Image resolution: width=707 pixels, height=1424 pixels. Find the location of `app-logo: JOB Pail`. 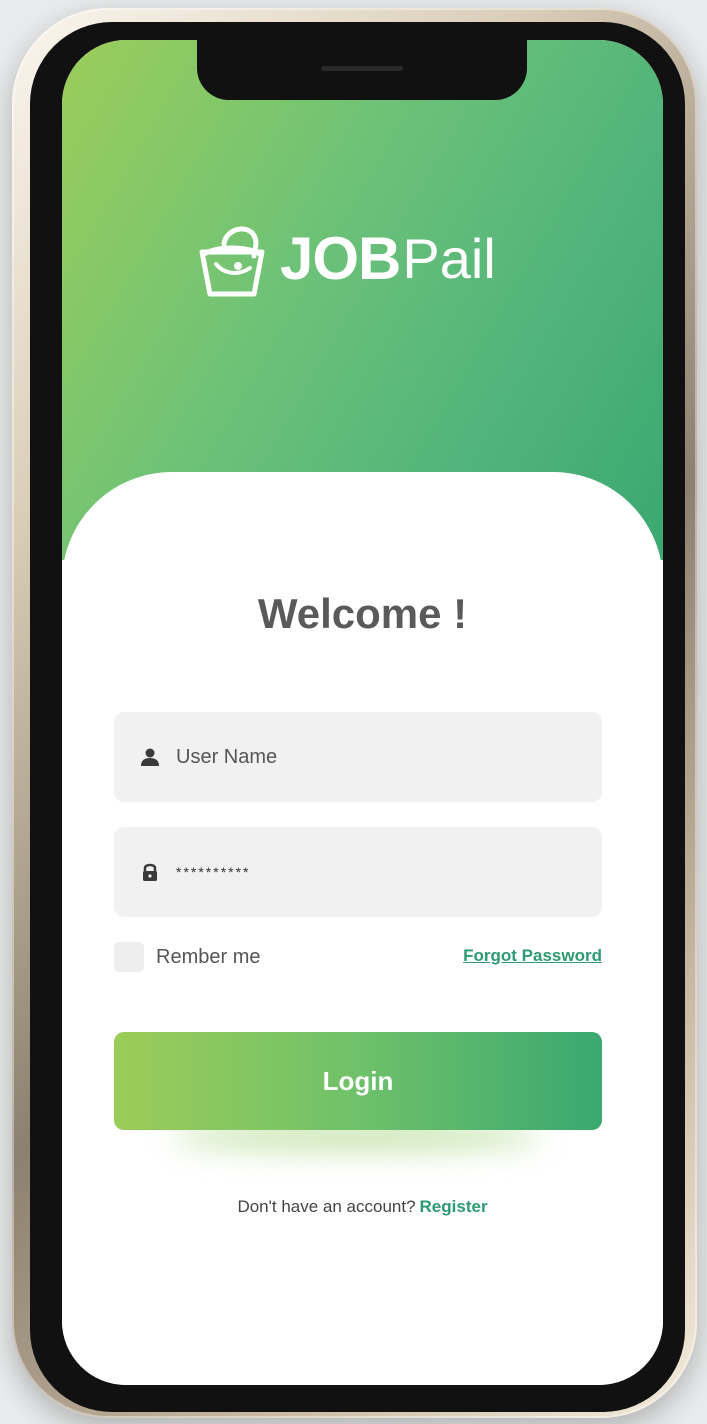

app-logo: JOB Pail is located at coordinates (343, 258).